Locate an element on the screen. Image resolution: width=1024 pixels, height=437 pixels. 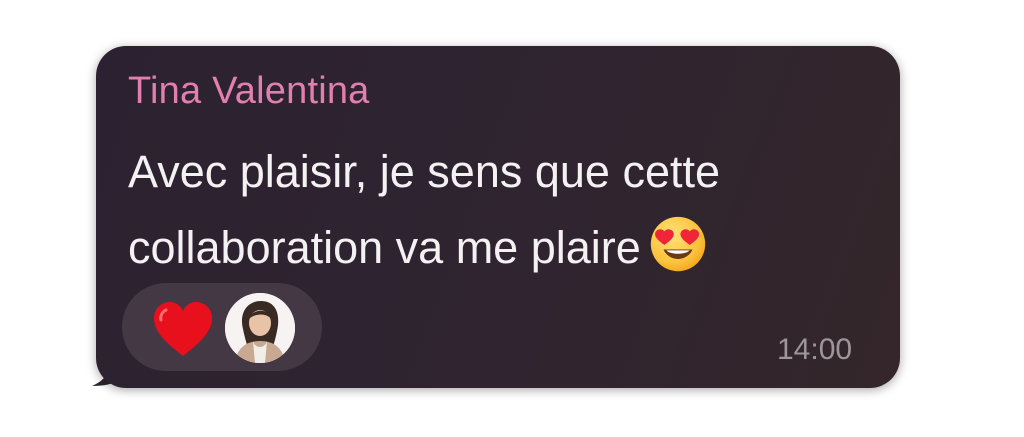
avatar is located at coordinates (260, 328).